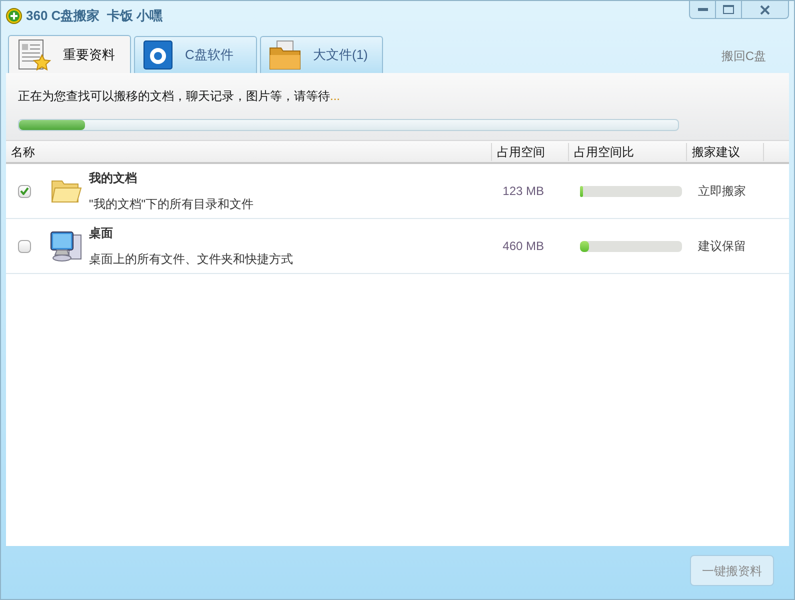 This screenshot has width=795, height=600. What do you see at coordinates (113, 178) in the screenshot?
I see `item-title: 我的文档` at bounding box center [113, 178].